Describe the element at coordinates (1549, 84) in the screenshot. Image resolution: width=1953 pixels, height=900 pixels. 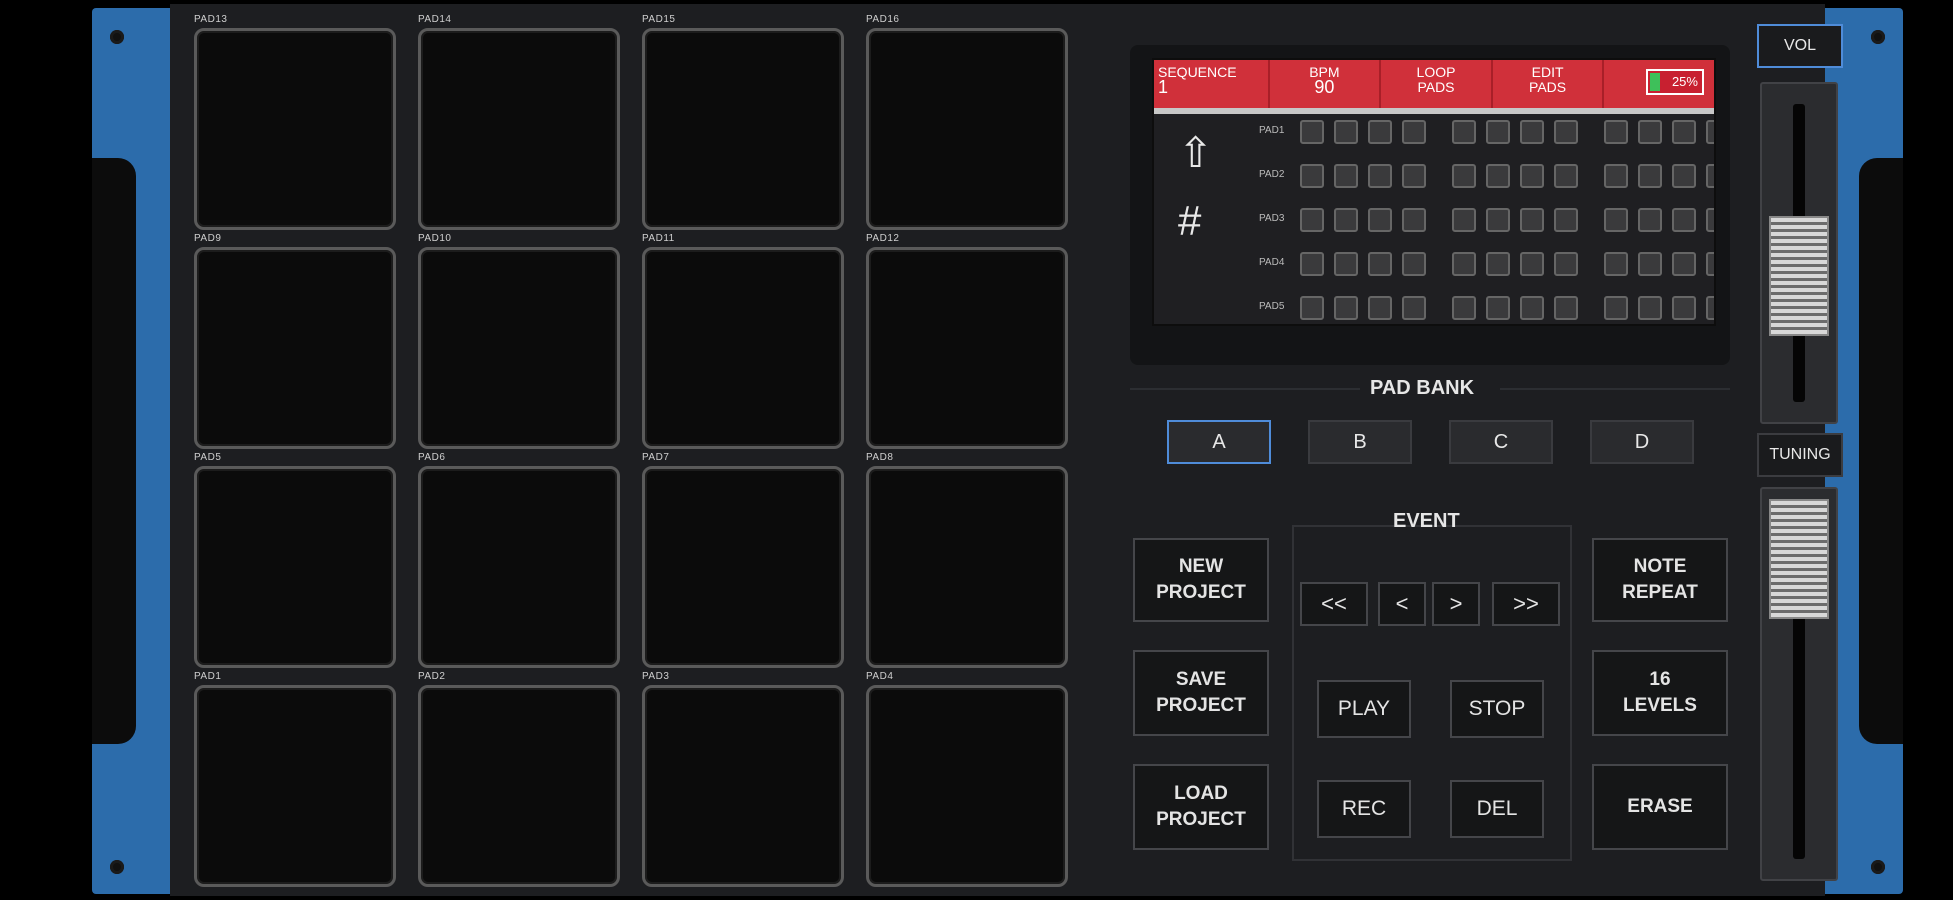
I see `edit-pads-button: EDIT PADS` at that location.